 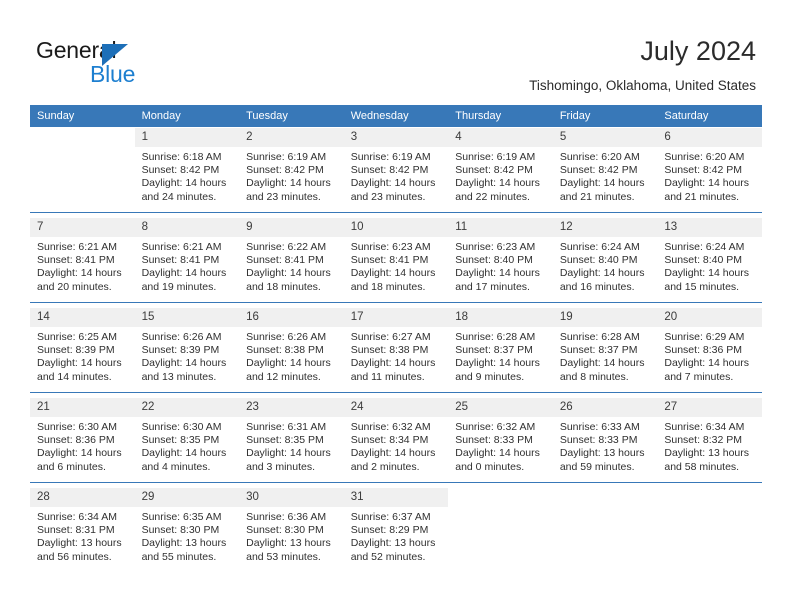 I want to click on daylight-duration: and 59 minutes., so click(x=597, y=466).